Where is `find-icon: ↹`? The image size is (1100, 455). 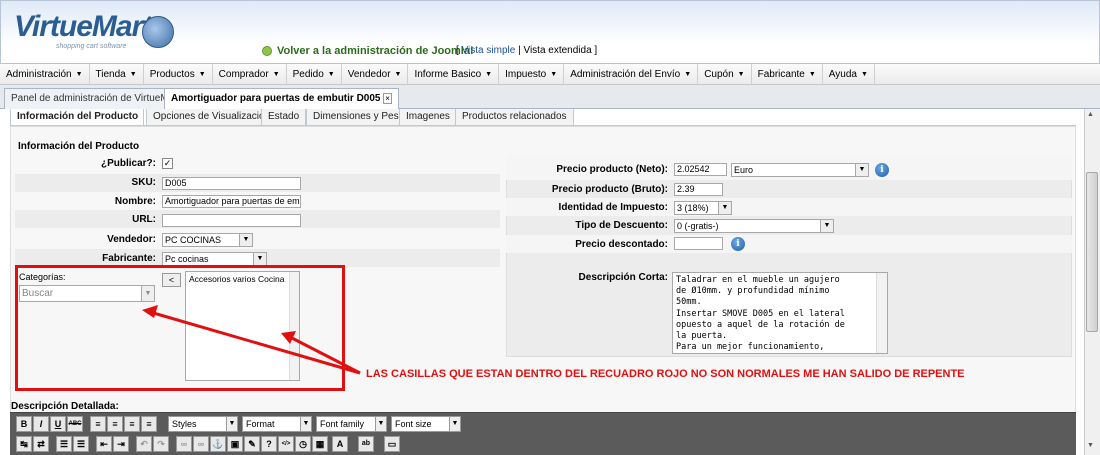
find-icon: ↹ is located at coordinates (24, 444).